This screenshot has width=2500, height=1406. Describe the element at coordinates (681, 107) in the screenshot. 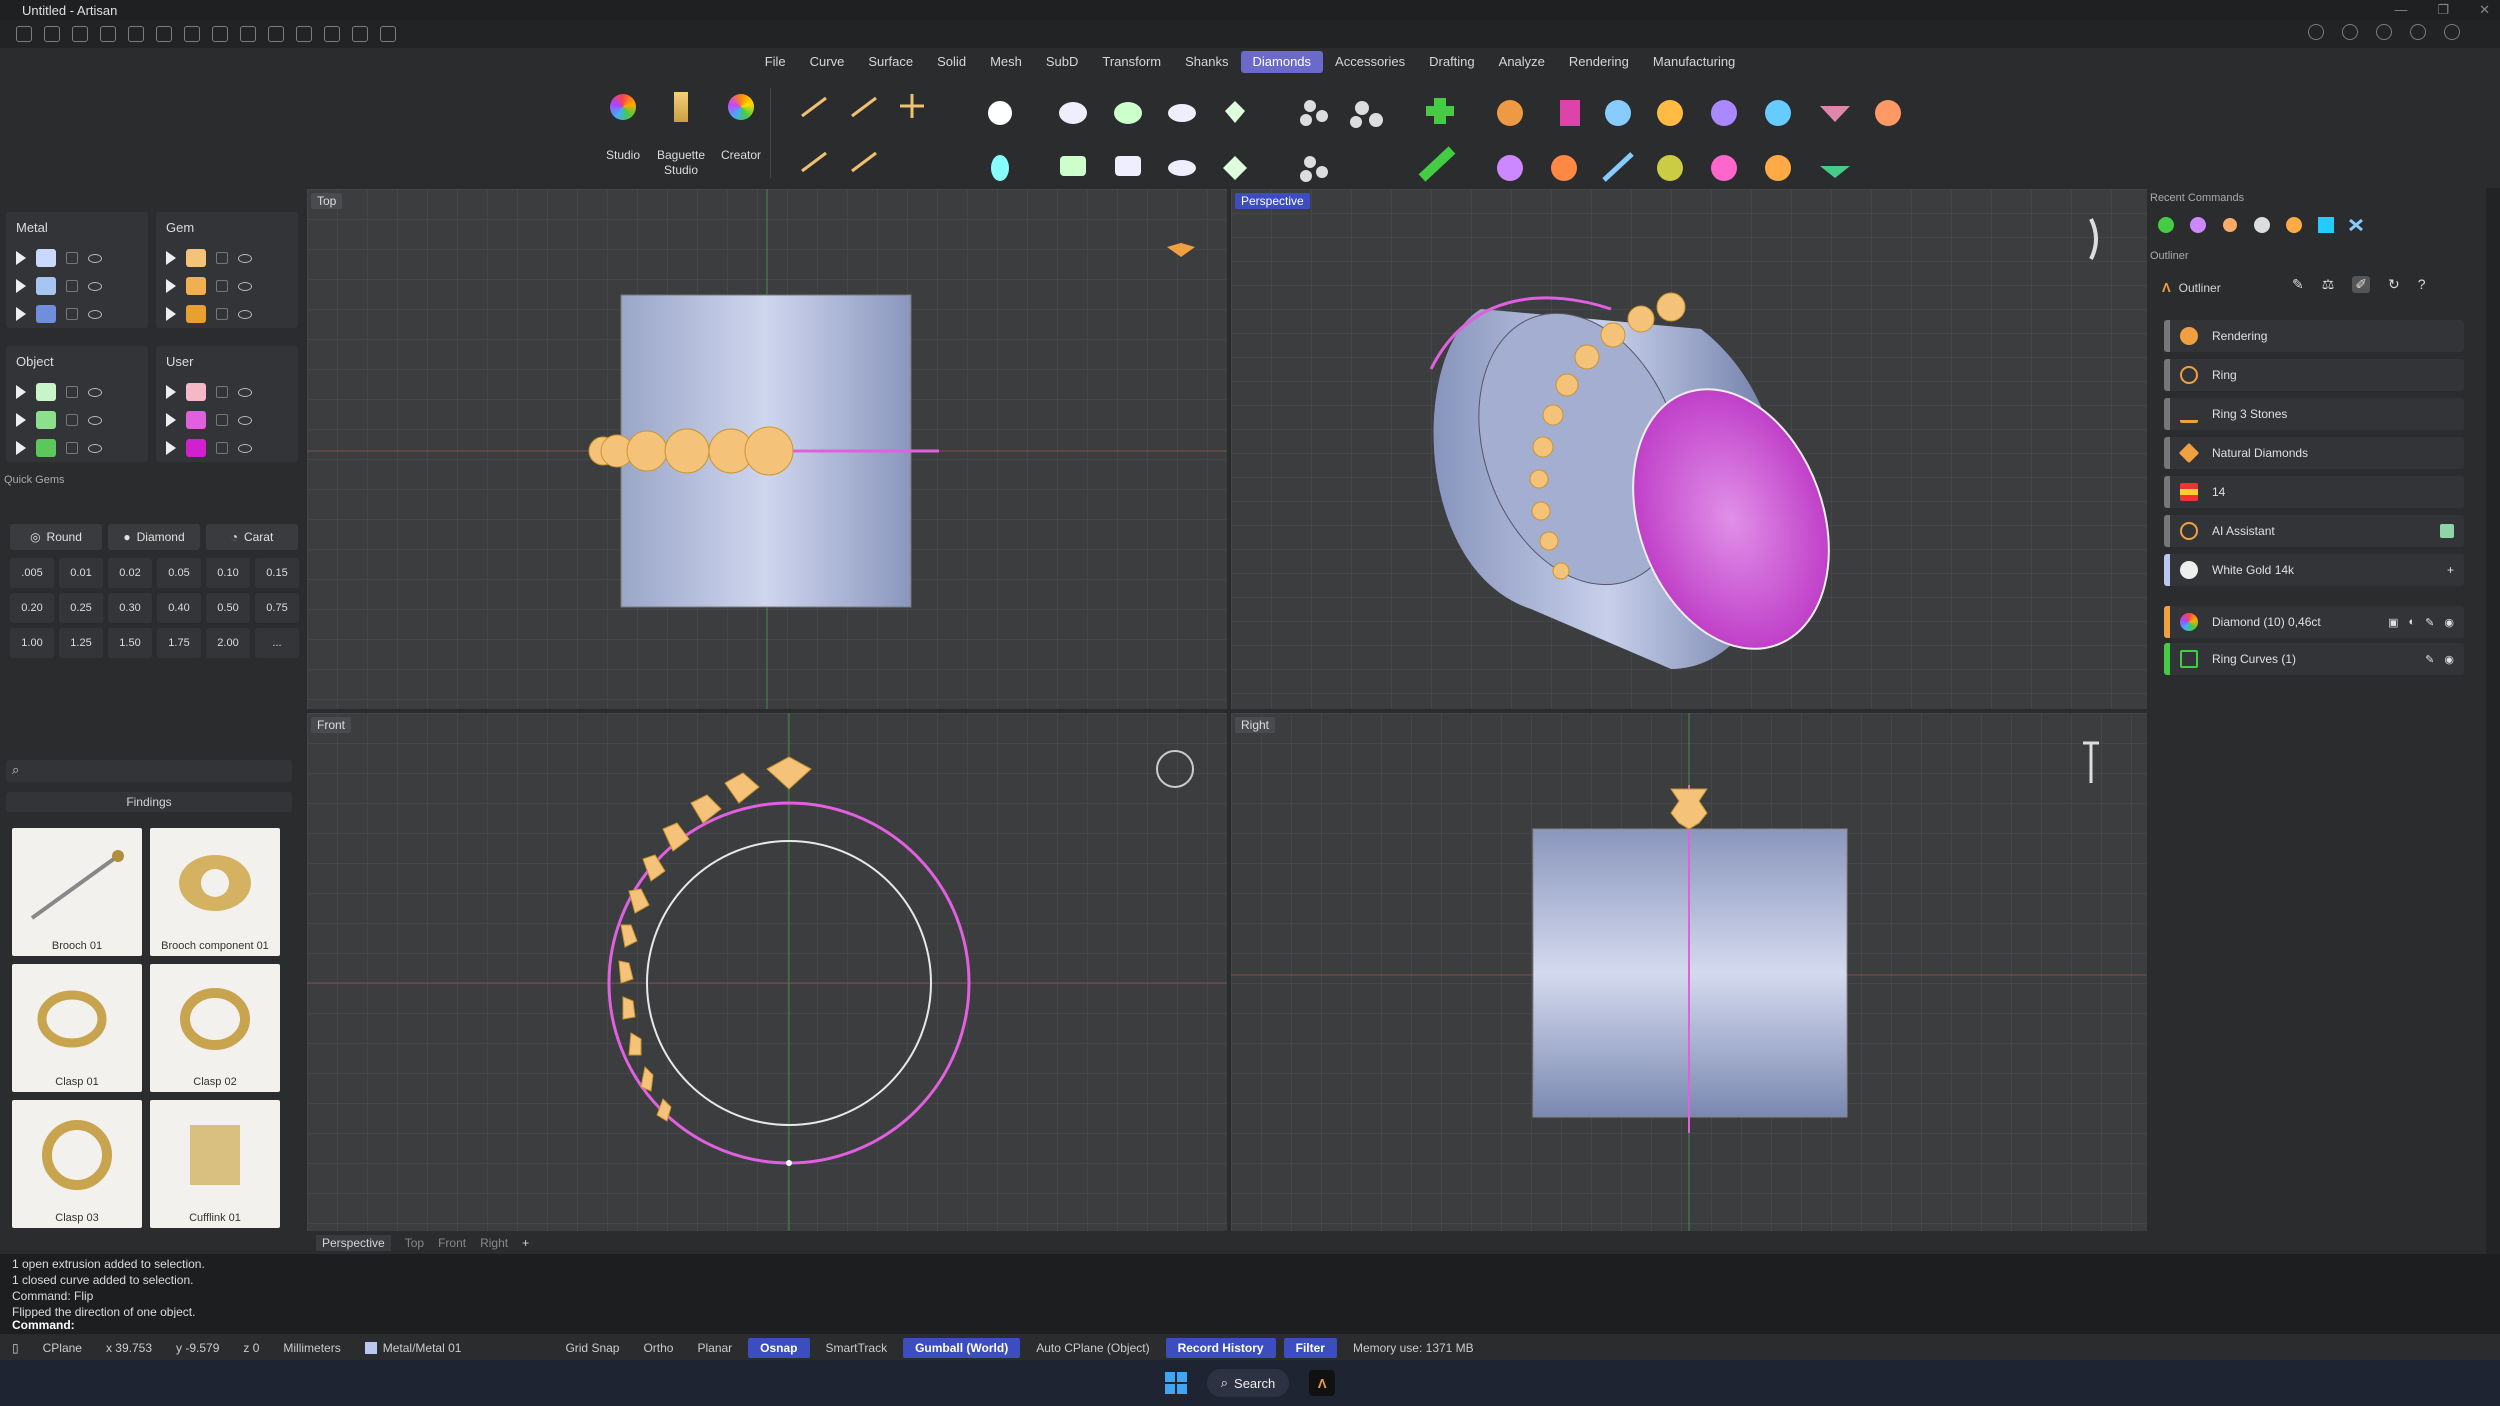

I see `baguette-studio-button` at that location.